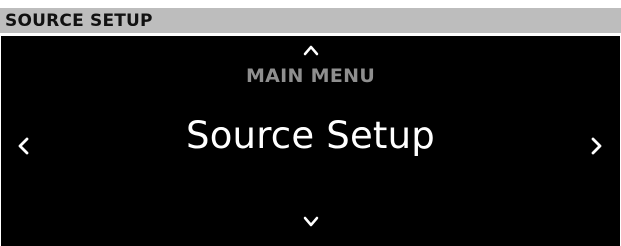  What do you see at coordinates (79, 21) in the screenshot?
I see `page-title: SOURCE SETUP` at bounding box center [79, 21].